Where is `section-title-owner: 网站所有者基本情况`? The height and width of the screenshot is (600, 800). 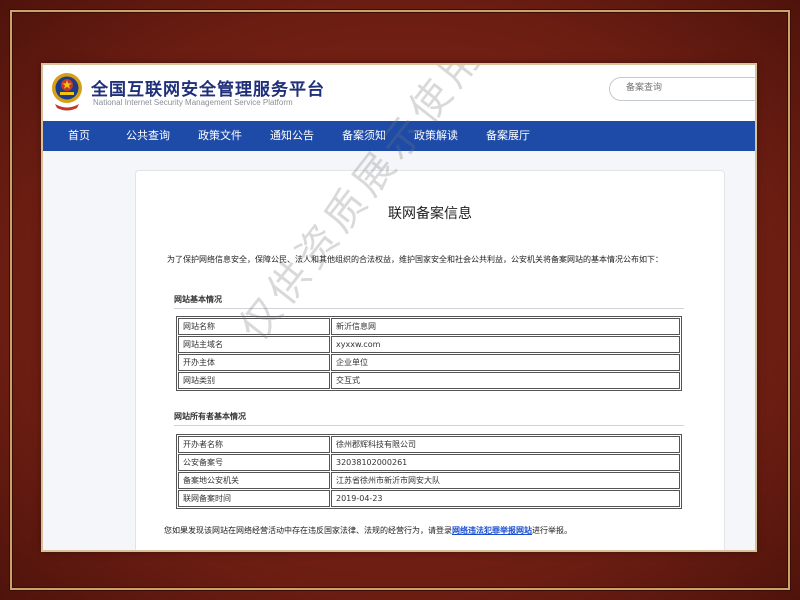 section-title-owner: 网站所有者基本情况 is located at coordinates (210, 416).